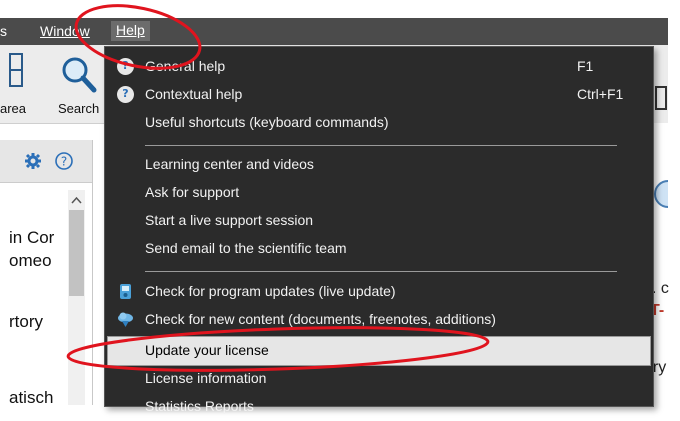  I want to click on menu-live-support: Start a live support session, so click(379, 221).